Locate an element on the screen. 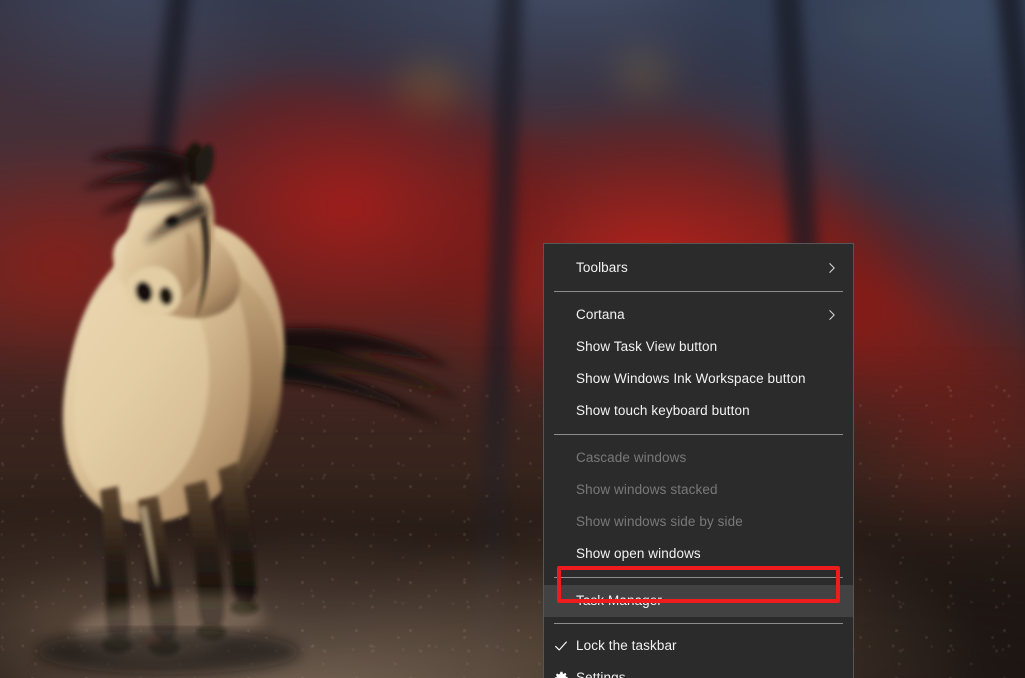 Image resolution: width=1025 pixels, height=678 pixels. menu-item-cortana: Cortana is located at coordinates (698, 315).